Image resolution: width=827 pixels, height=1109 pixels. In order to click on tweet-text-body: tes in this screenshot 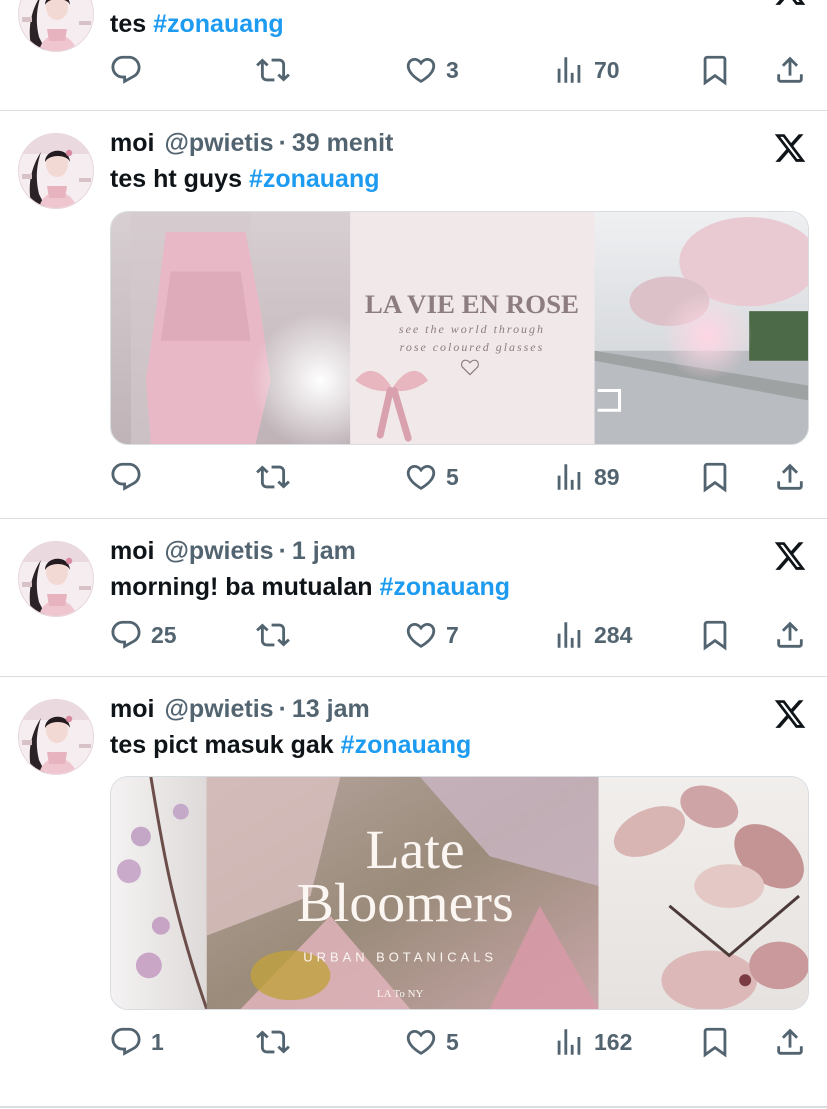, I will do `click(128, 24)`.